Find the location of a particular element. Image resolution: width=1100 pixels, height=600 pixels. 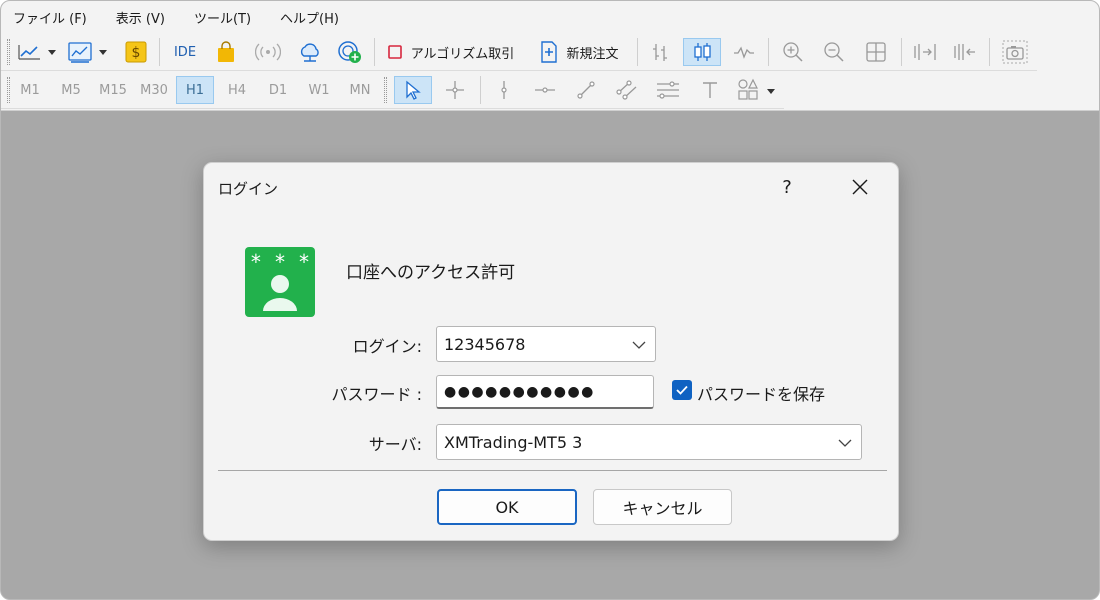

candlestick-button is located at coordinates (702, 52).